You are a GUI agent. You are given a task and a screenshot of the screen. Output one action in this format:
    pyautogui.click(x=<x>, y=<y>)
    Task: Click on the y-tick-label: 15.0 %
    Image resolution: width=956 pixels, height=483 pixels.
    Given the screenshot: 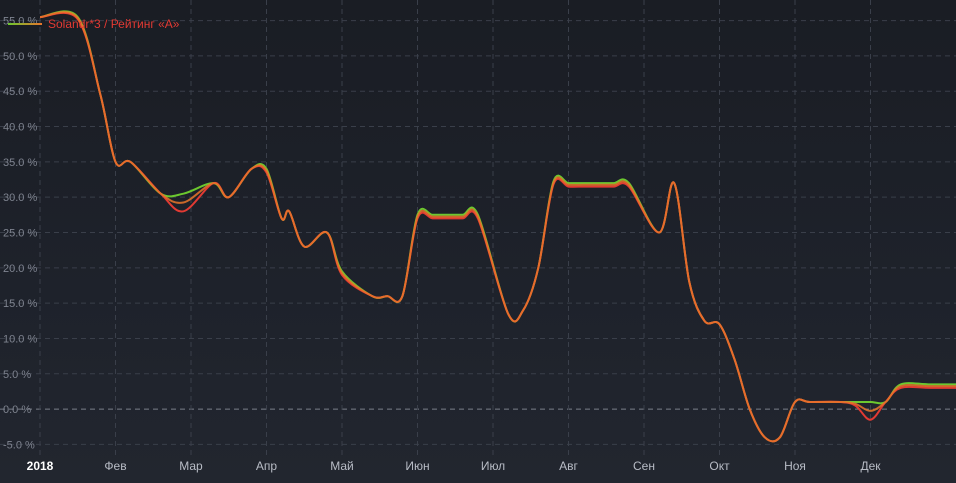 What is the action you would take?
    pyautogui.click(x=20, y=304)
    